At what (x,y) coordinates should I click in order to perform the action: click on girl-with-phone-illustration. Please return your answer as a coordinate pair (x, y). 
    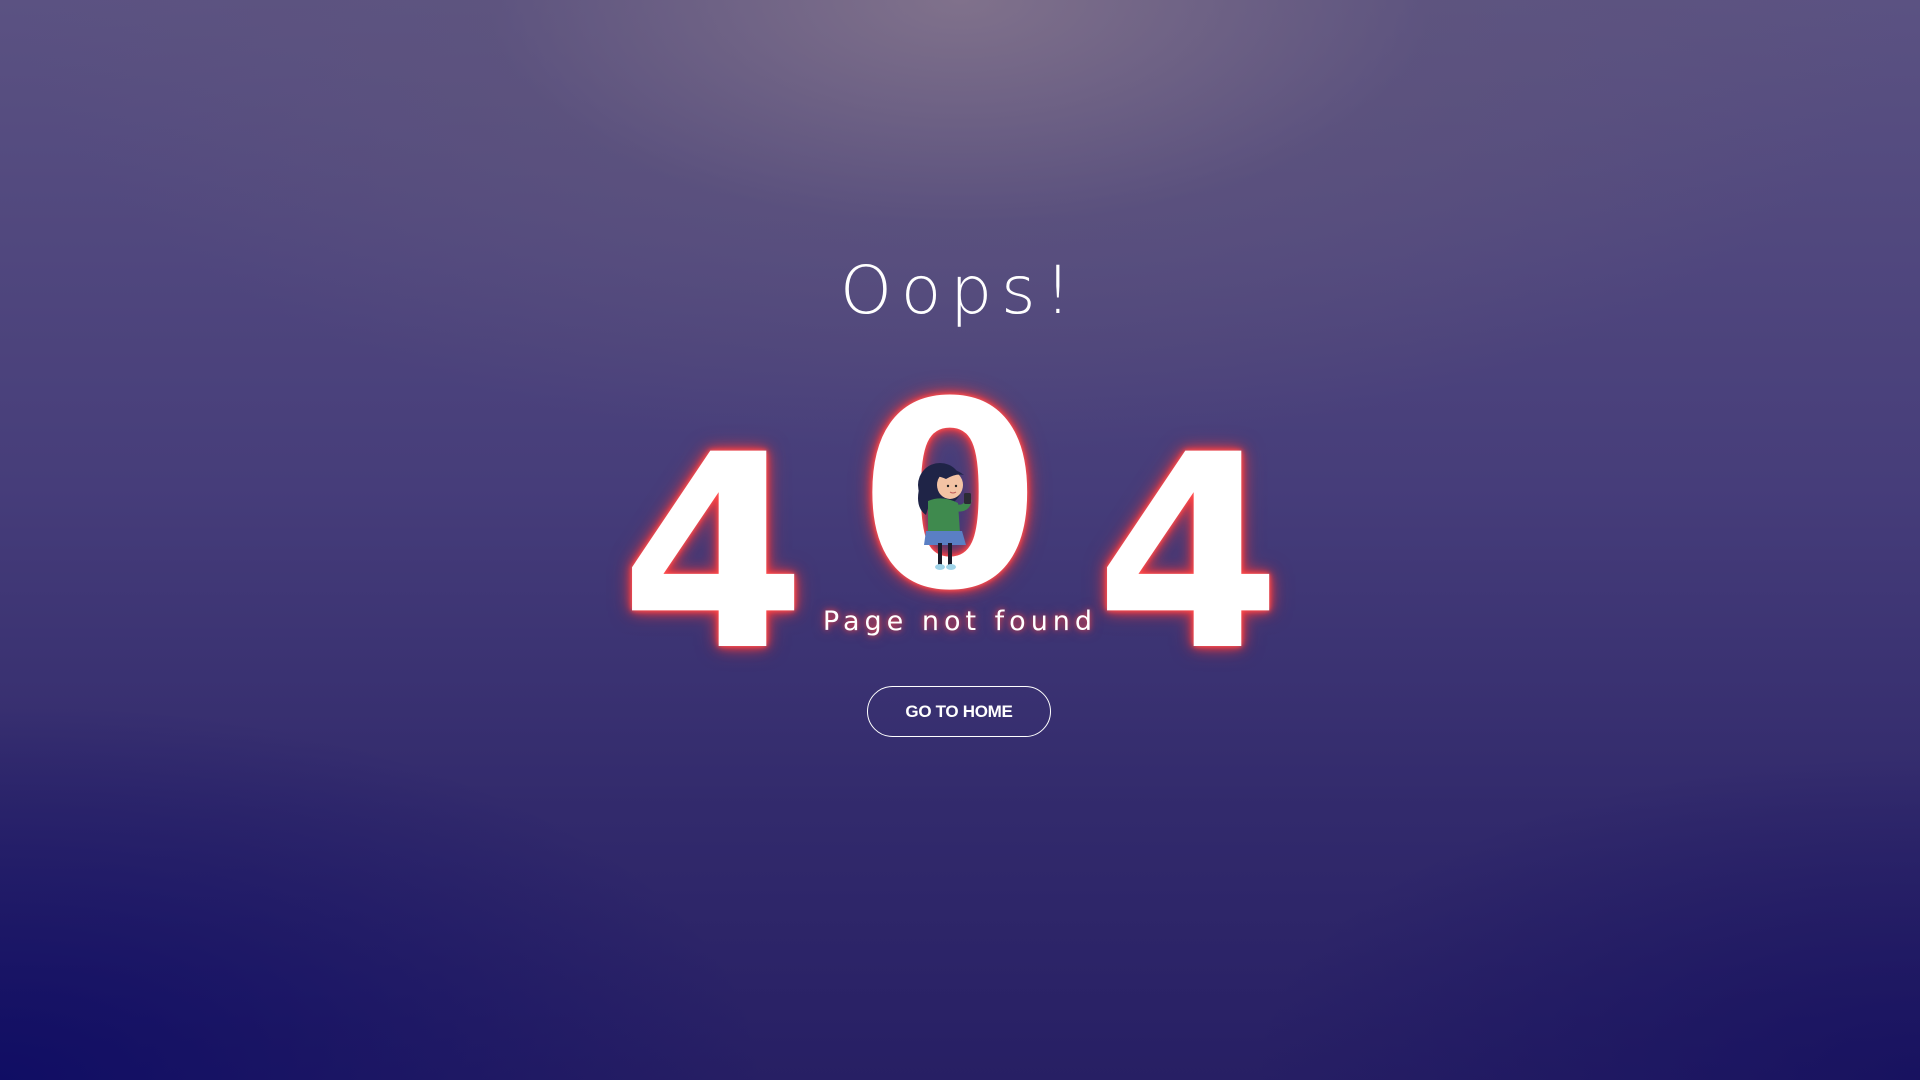
    Looking at the image, I should click on (945, 516).